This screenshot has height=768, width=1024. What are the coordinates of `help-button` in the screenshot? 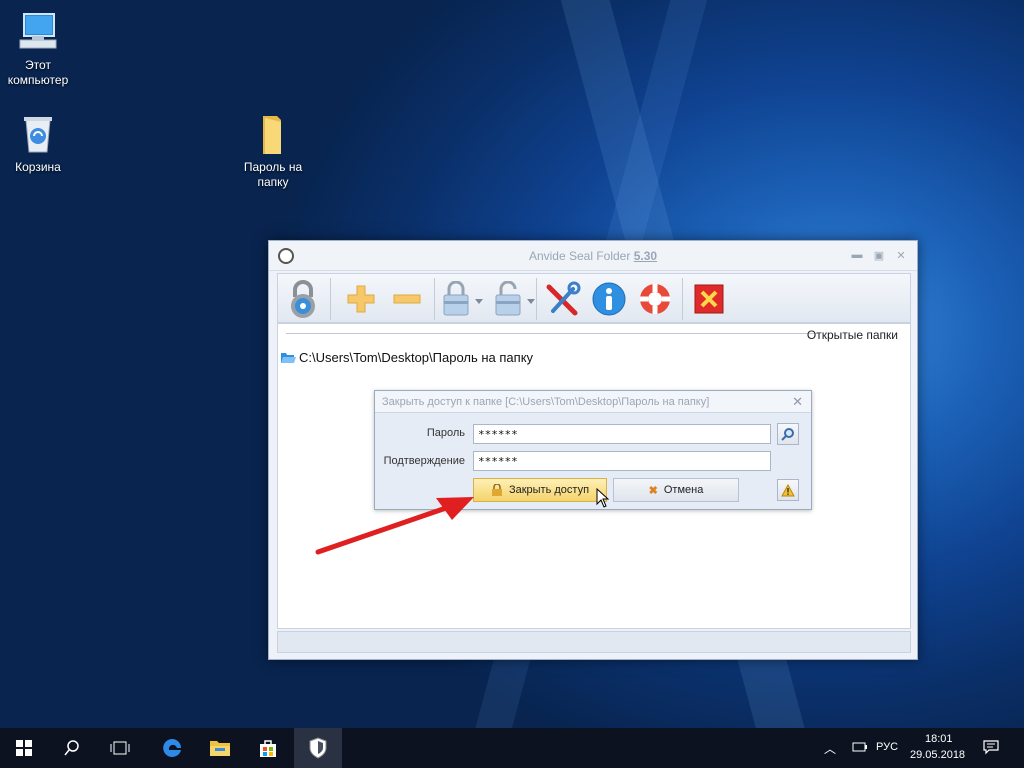 It's located at (655, 299).